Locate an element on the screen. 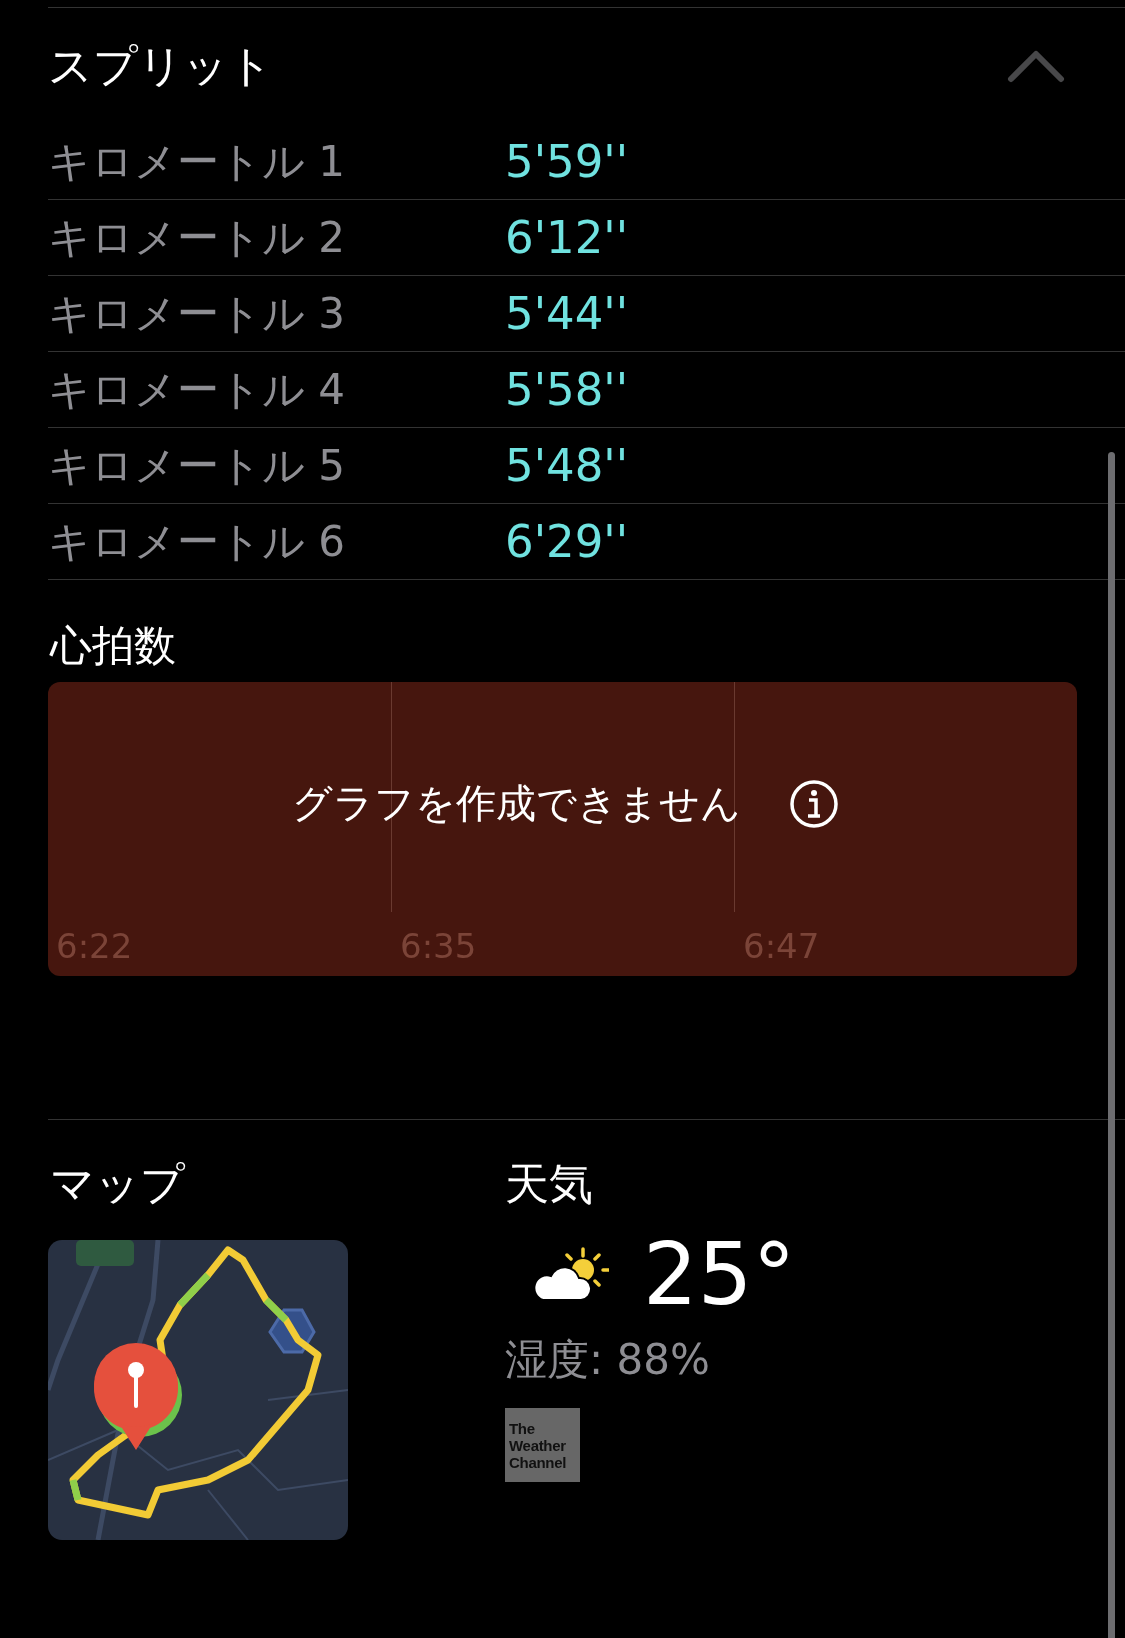  split-pace: 5'44'' is located at coordinates (566, 313).